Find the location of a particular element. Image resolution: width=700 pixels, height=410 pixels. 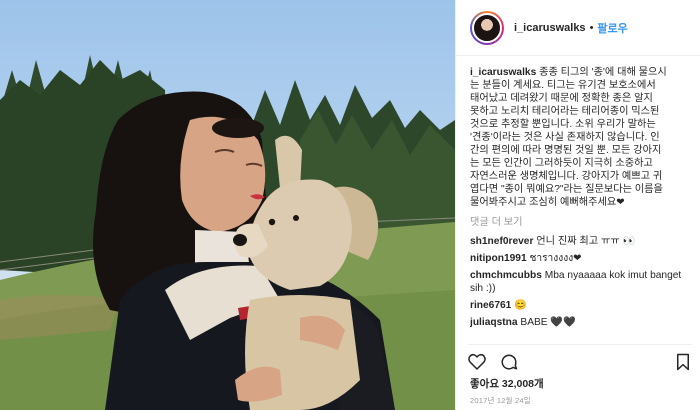

comment-text: BABE 🖤🖤 is located at coordinates (548, 322).